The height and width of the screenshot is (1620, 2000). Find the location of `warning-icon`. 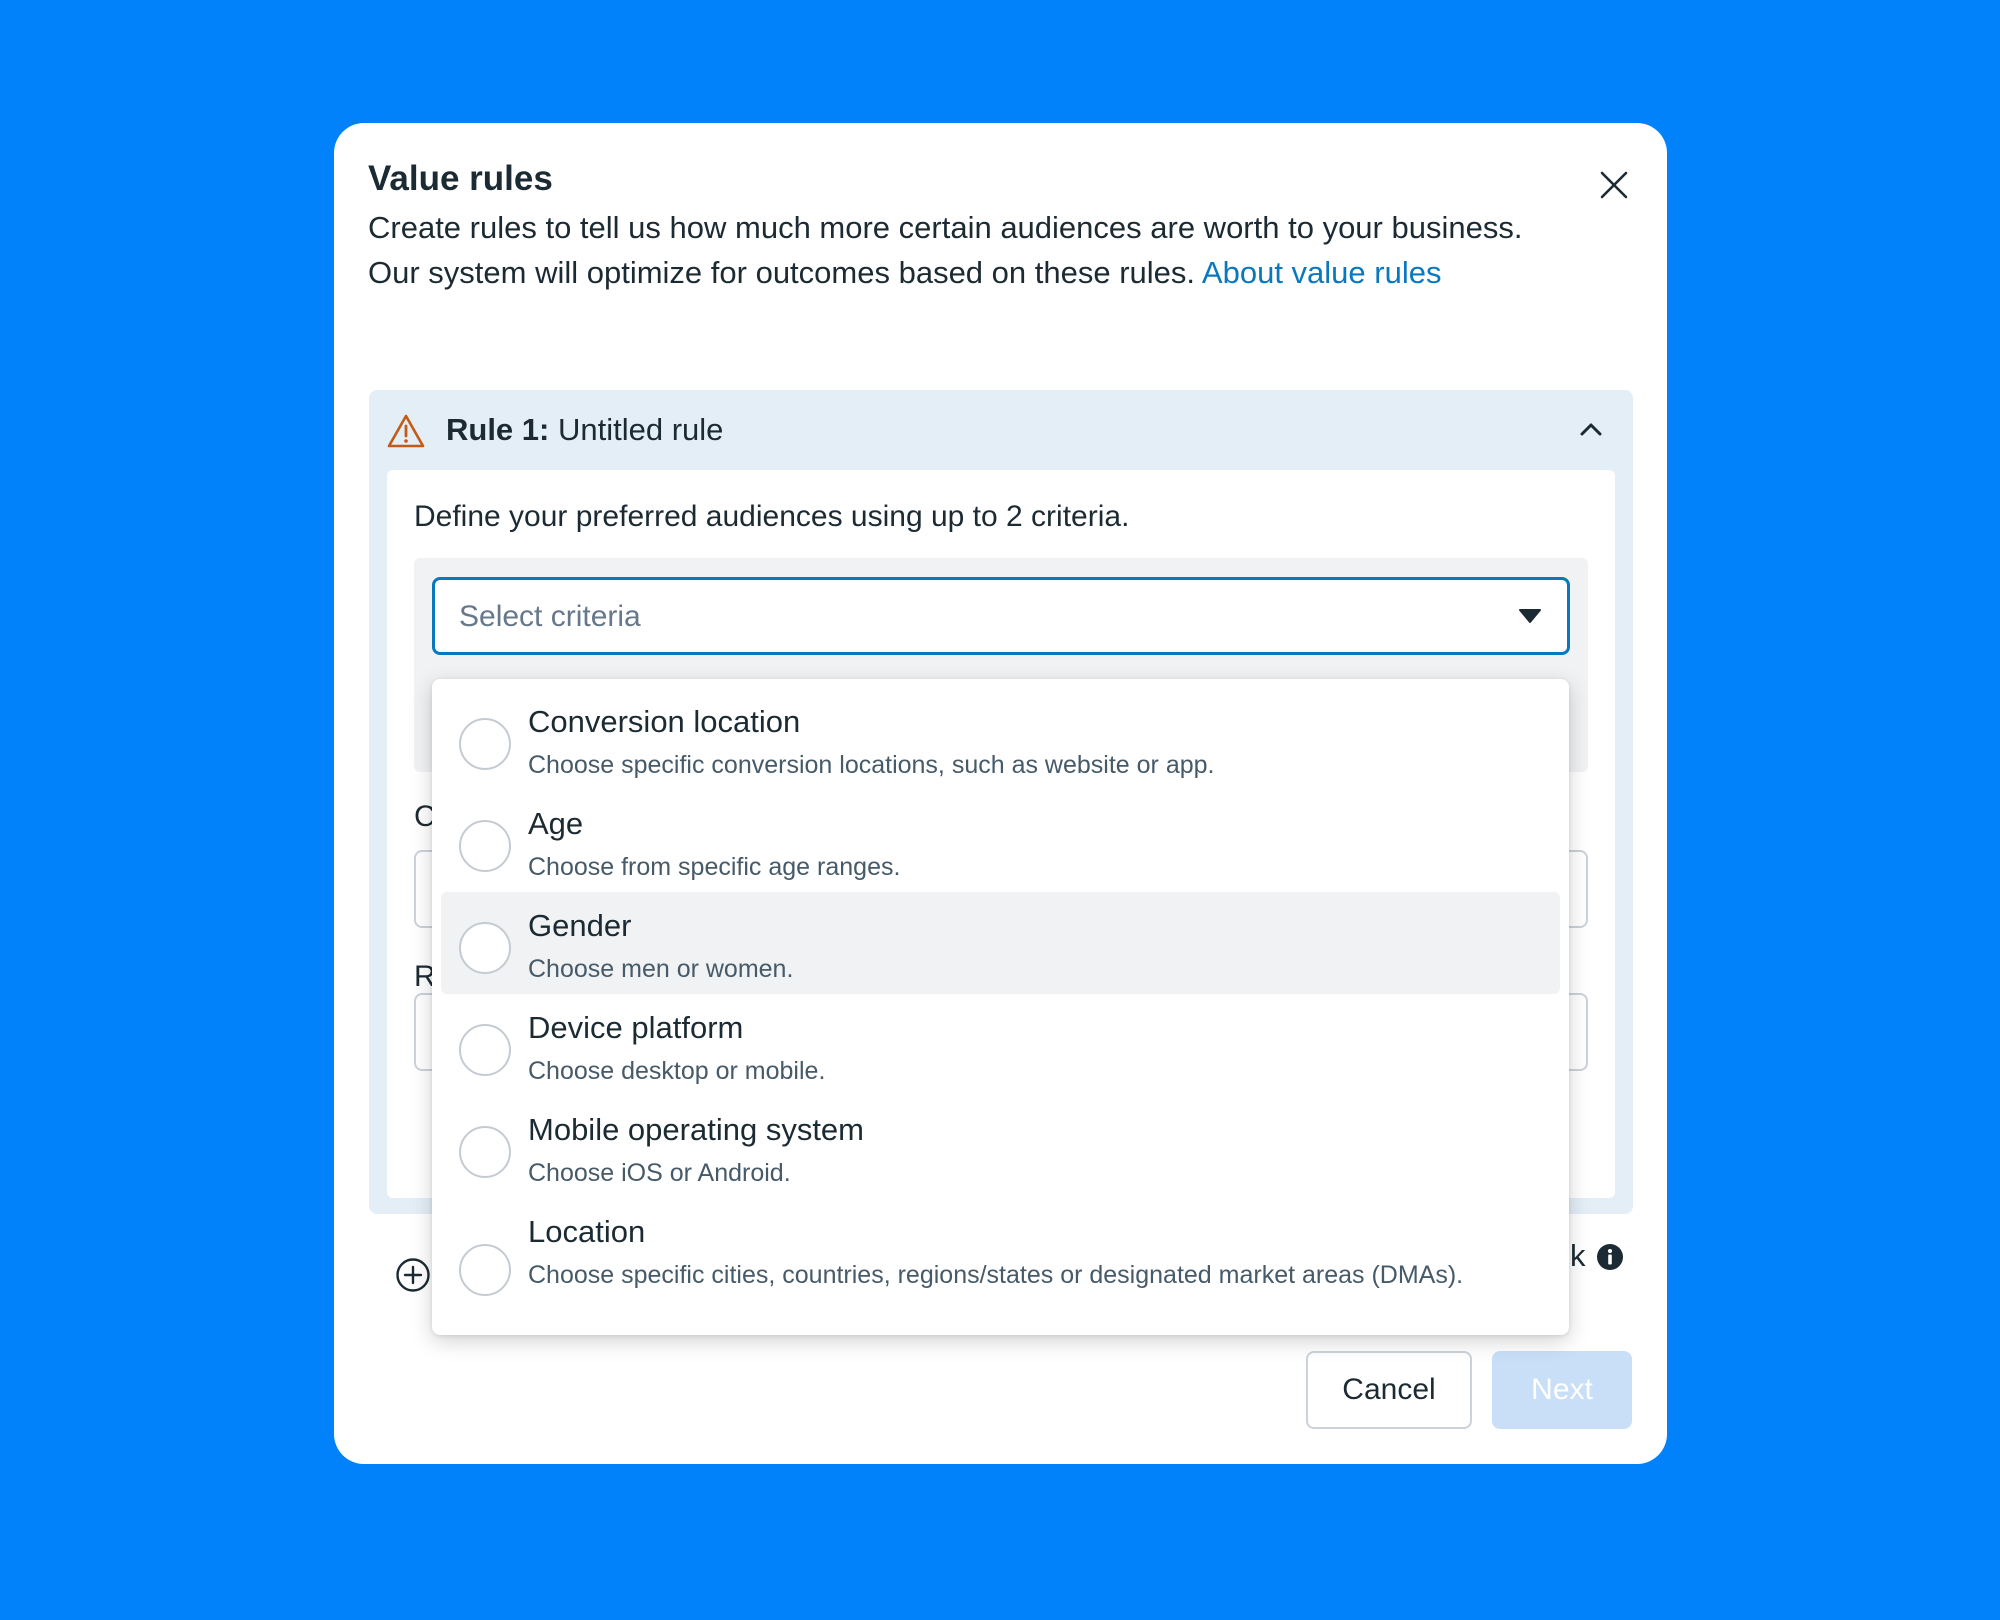

warning-icon is located at coordinates (406, 431).